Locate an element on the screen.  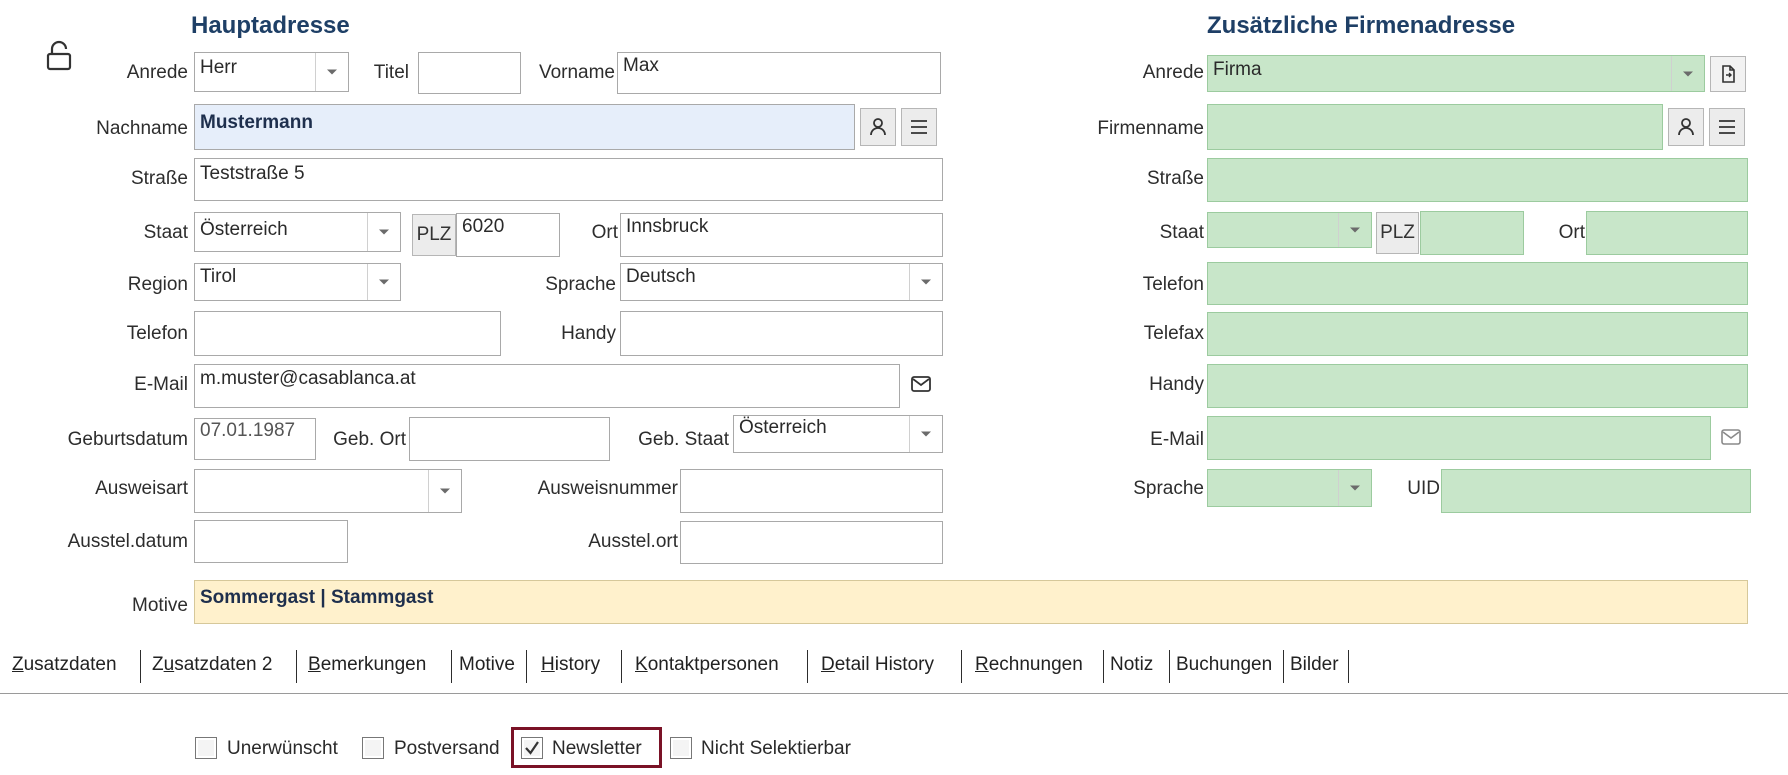
company-uid-input is located at coordinates (1596, 491).